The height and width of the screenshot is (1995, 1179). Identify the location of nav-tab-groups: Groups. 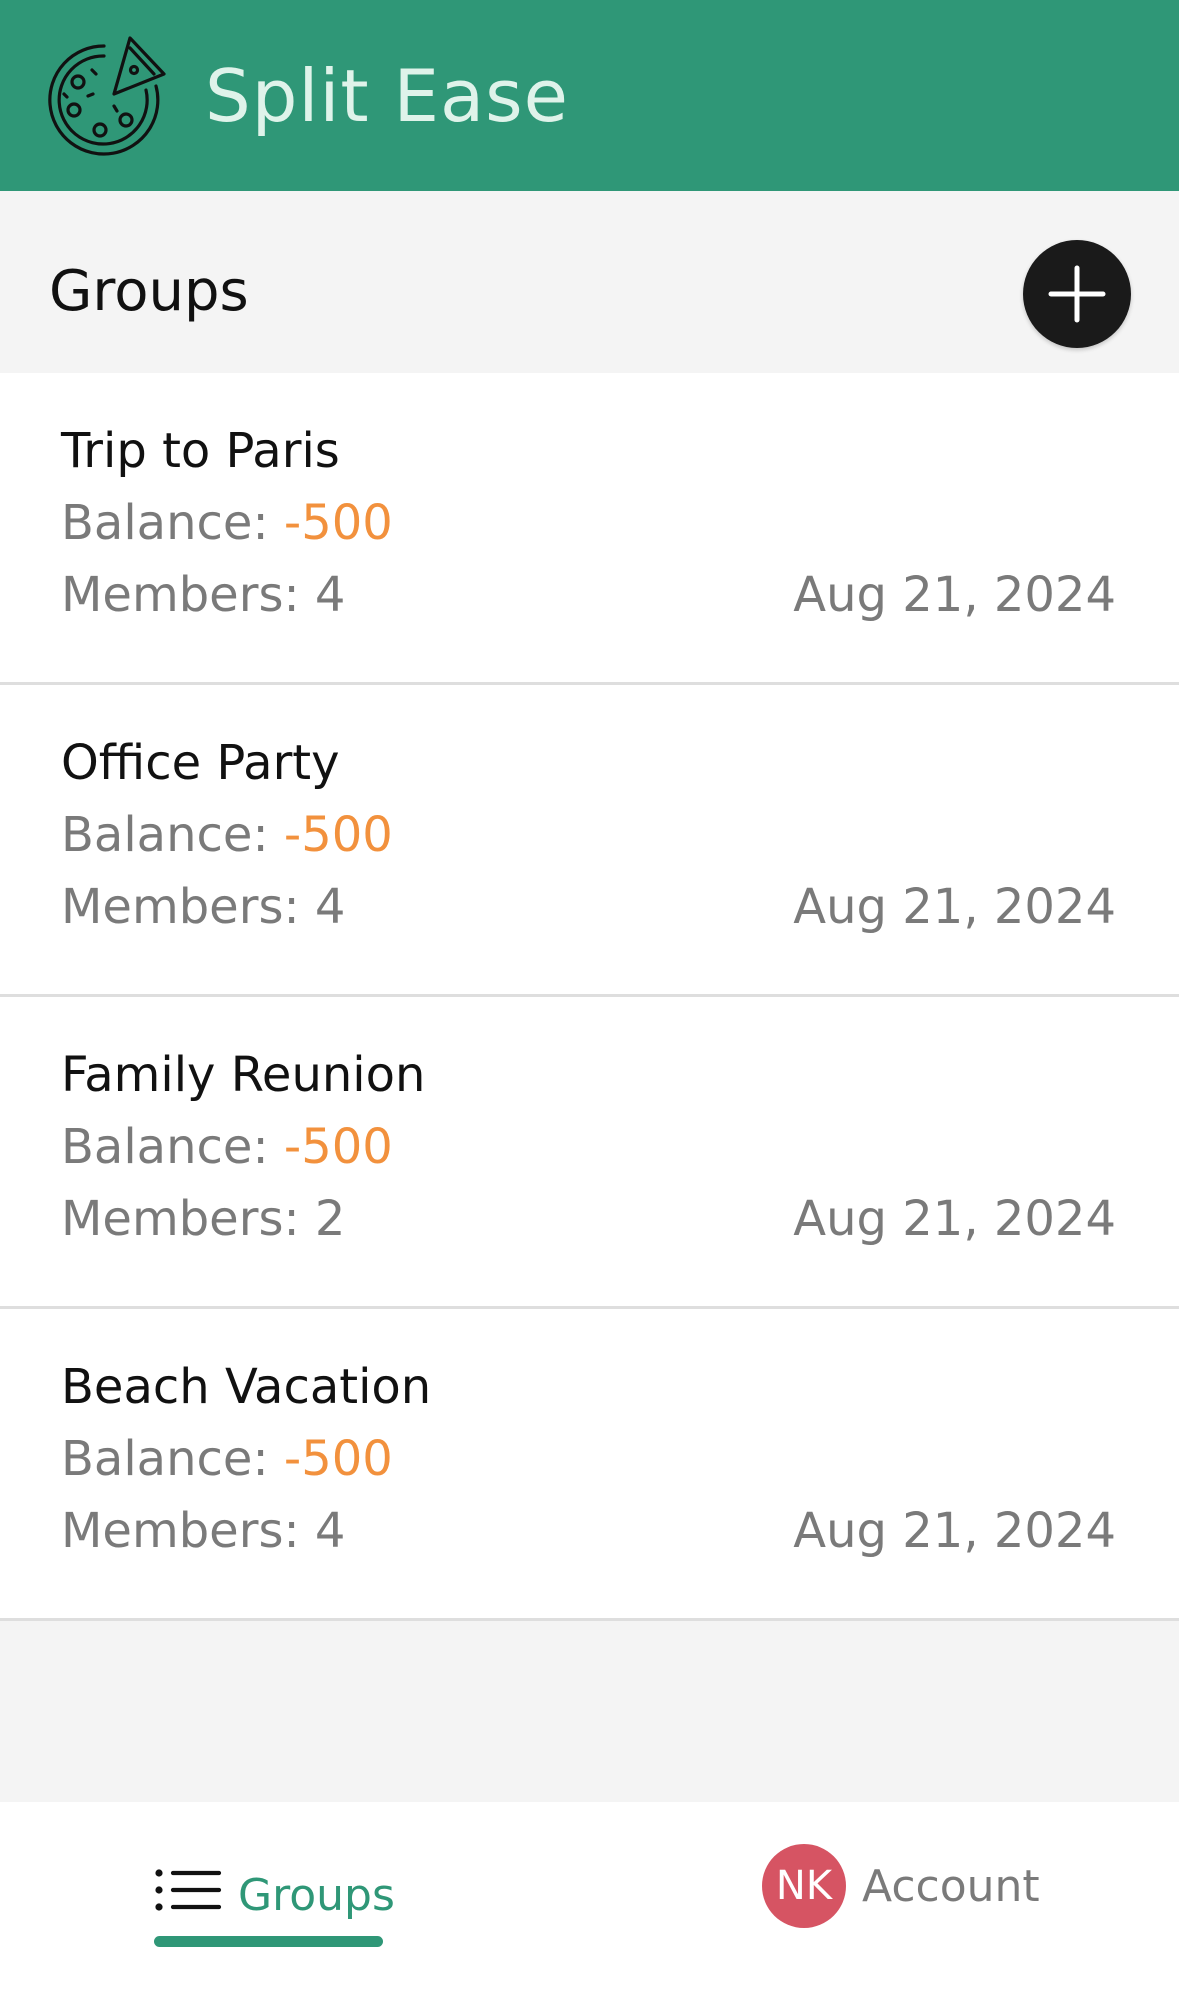
(272, 1902).